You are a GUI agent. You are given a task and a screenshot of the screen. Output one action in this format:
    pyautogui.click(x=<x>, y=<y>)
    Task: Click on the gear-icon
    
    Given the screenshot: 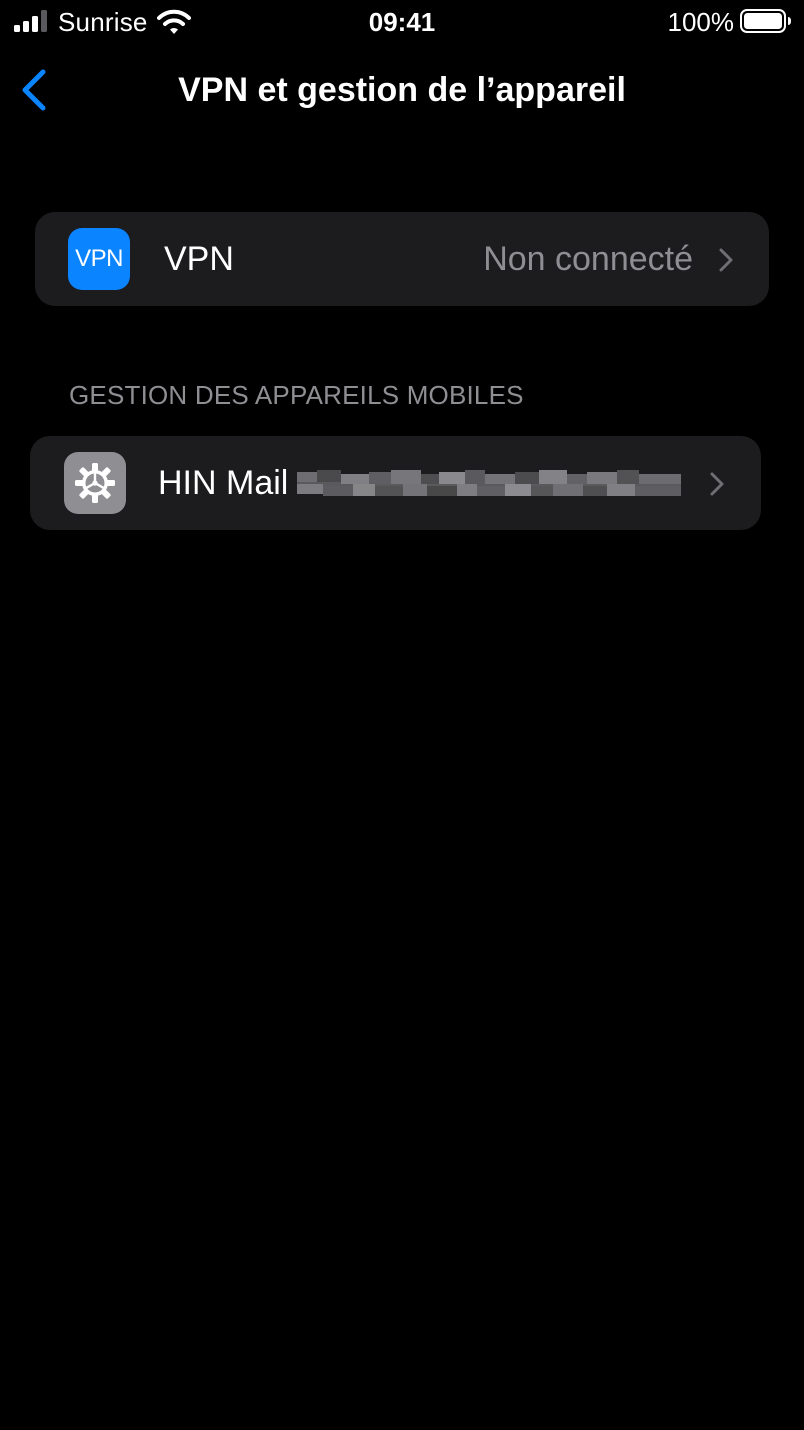 What is the action you would take?
    pyautogui.click(x=95, y=483)
    